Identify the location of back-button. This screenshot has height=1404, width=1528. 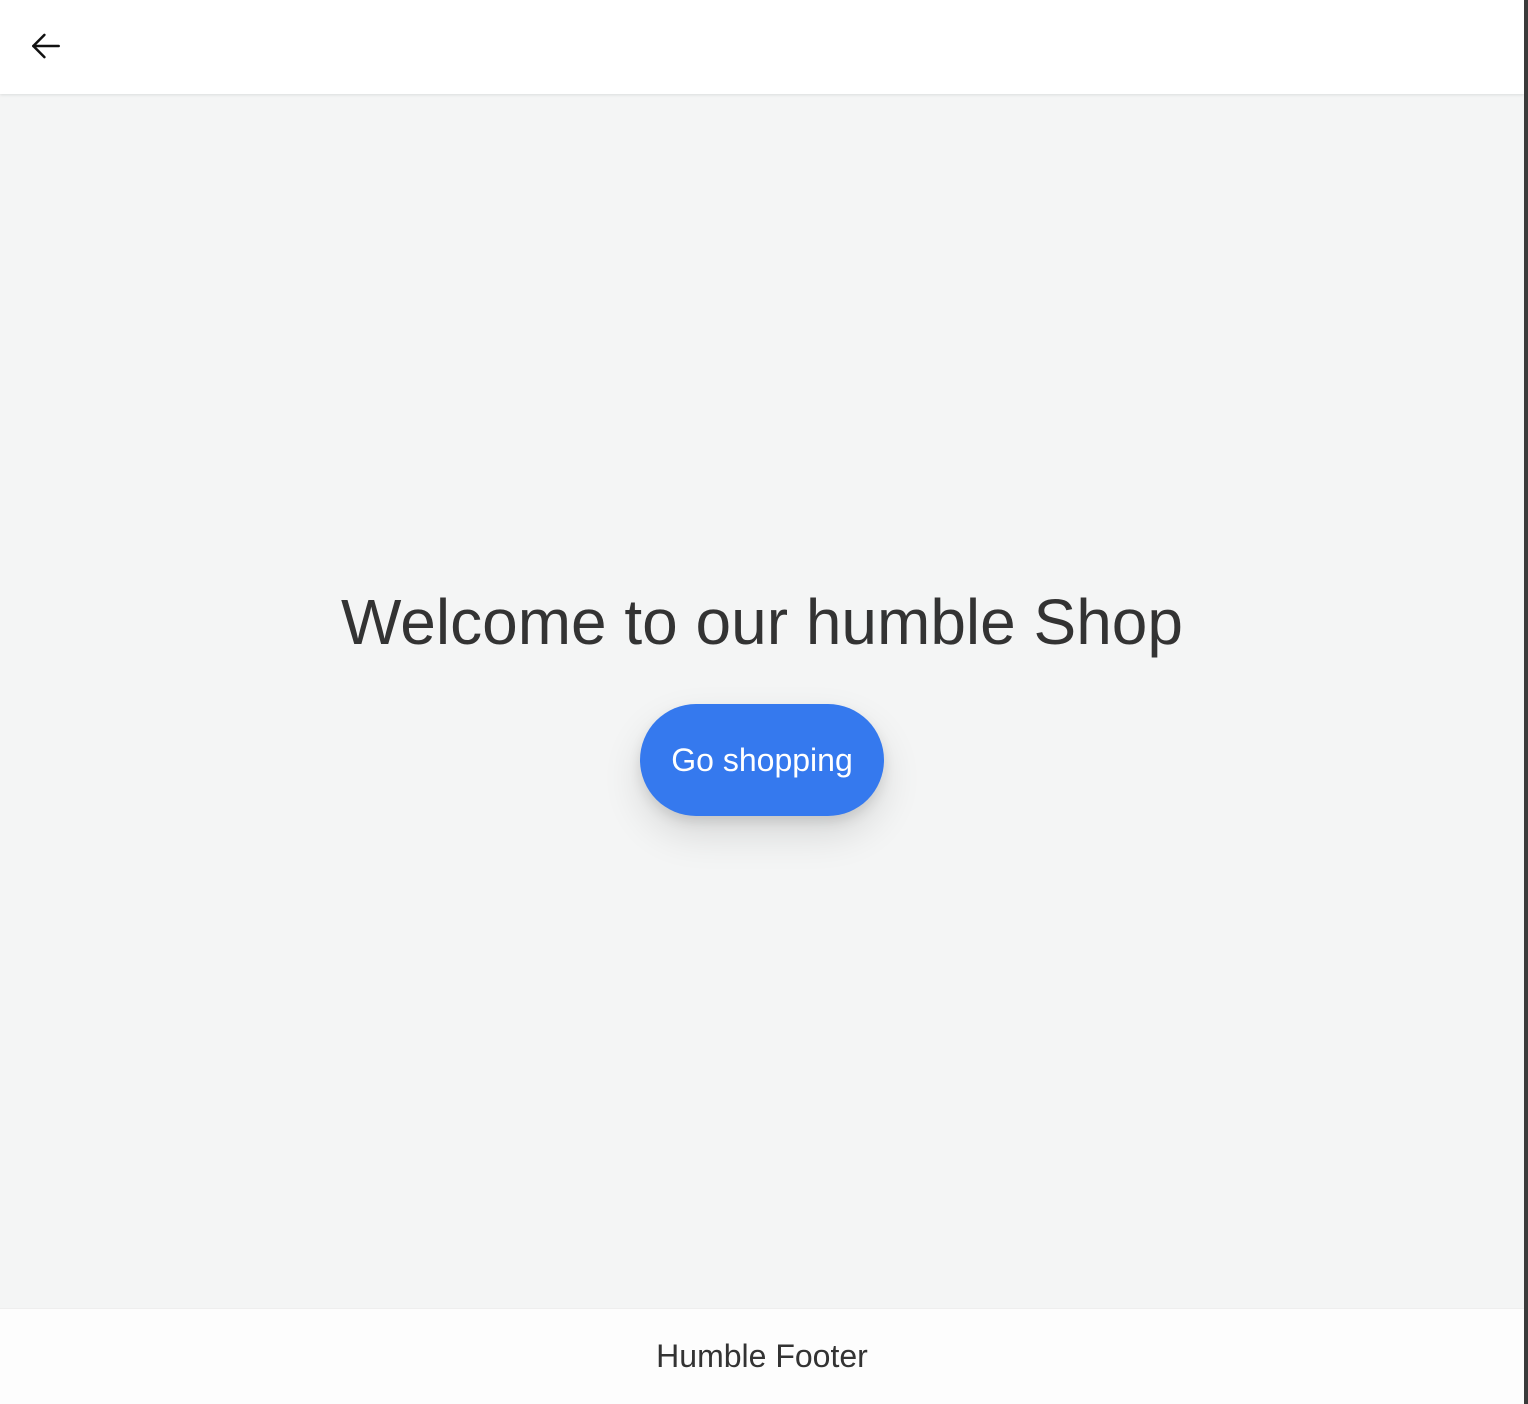
(46, 46).